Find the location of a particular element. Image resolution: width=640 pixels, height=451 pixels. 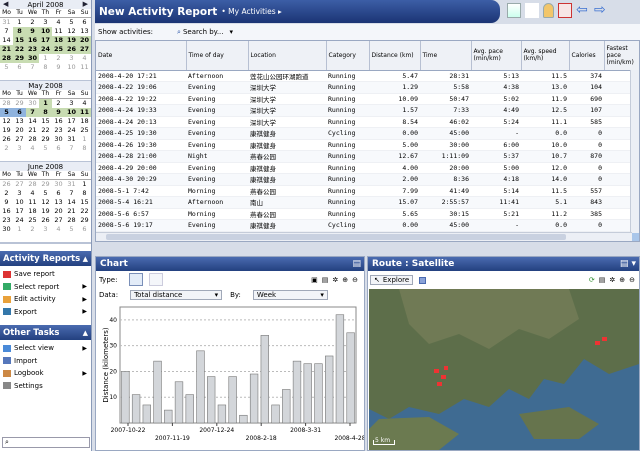

shoe-icon is located at coordinates (532, 10).